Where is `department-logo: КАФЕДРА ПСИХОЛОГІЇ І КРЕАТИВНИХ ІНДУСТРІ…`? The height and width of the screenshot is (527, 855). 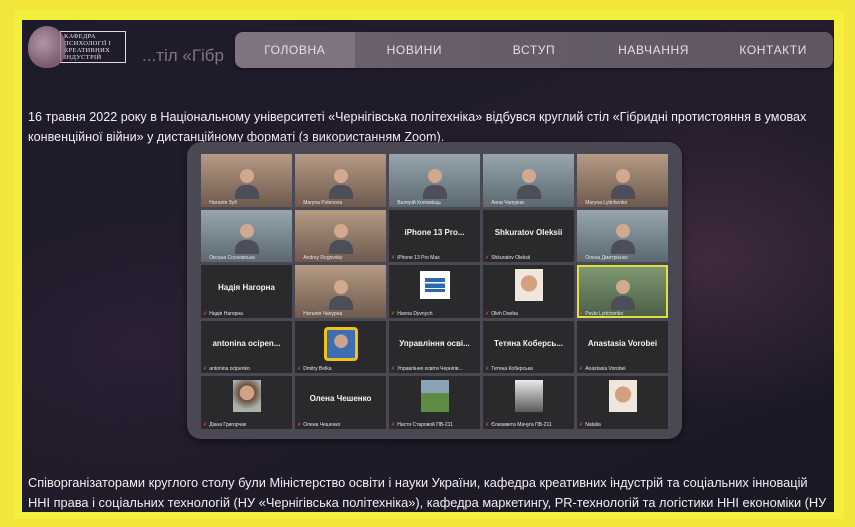
department-logo: КАФЕДРА ПСИХОЛОГІЇ І КРЕАТИВНИХ ІНДУСТРІ… is located at coordinates (83, 47).